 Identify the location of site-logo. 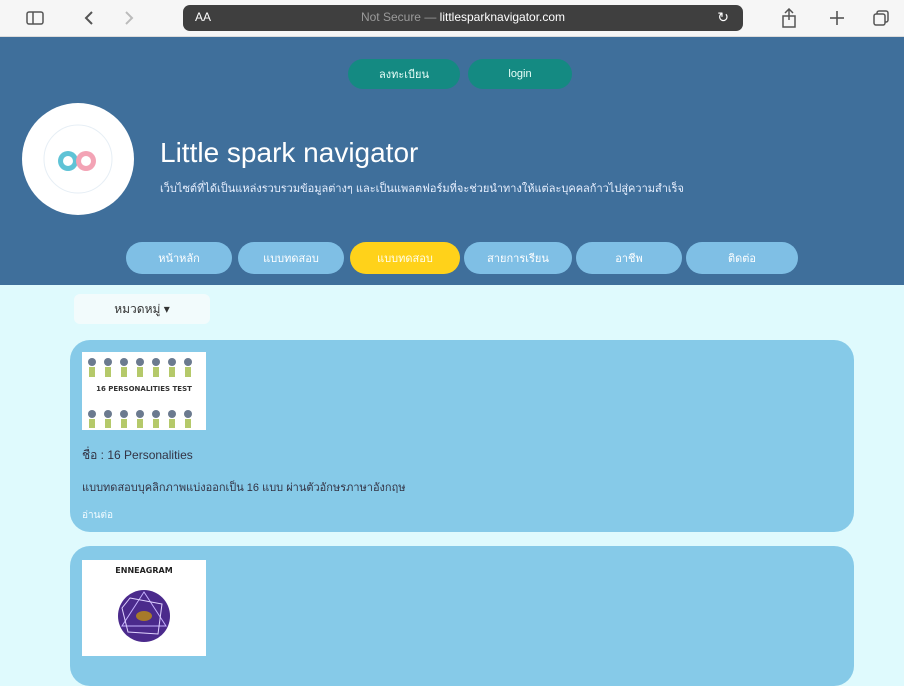
(78, 159).